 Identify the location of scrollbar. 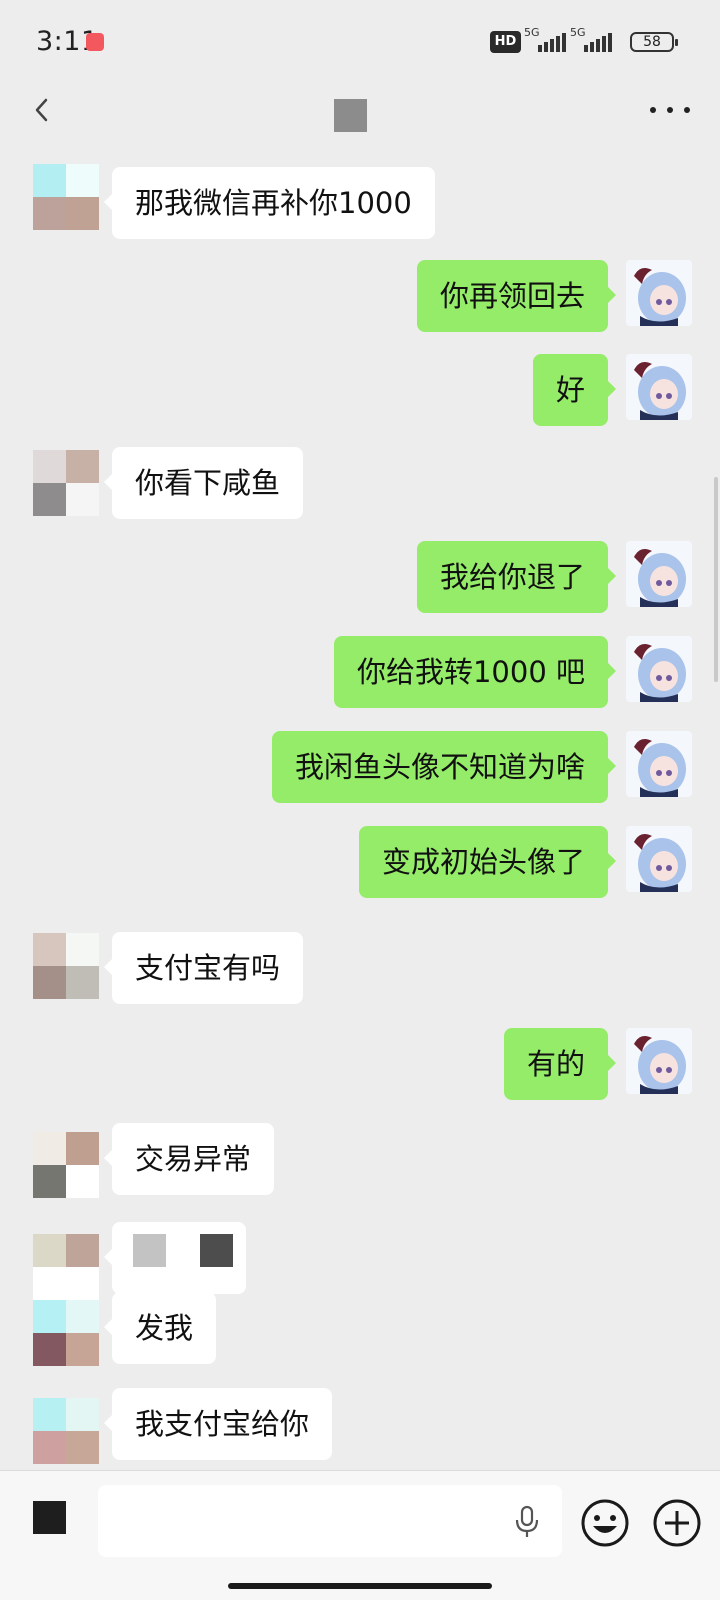
(716, 579).